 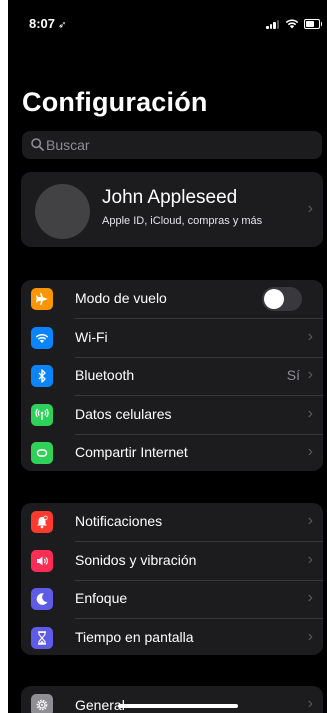 I want to click on settings-row-hotspot: Compartir Internet ›, so click(x=172, y=452).